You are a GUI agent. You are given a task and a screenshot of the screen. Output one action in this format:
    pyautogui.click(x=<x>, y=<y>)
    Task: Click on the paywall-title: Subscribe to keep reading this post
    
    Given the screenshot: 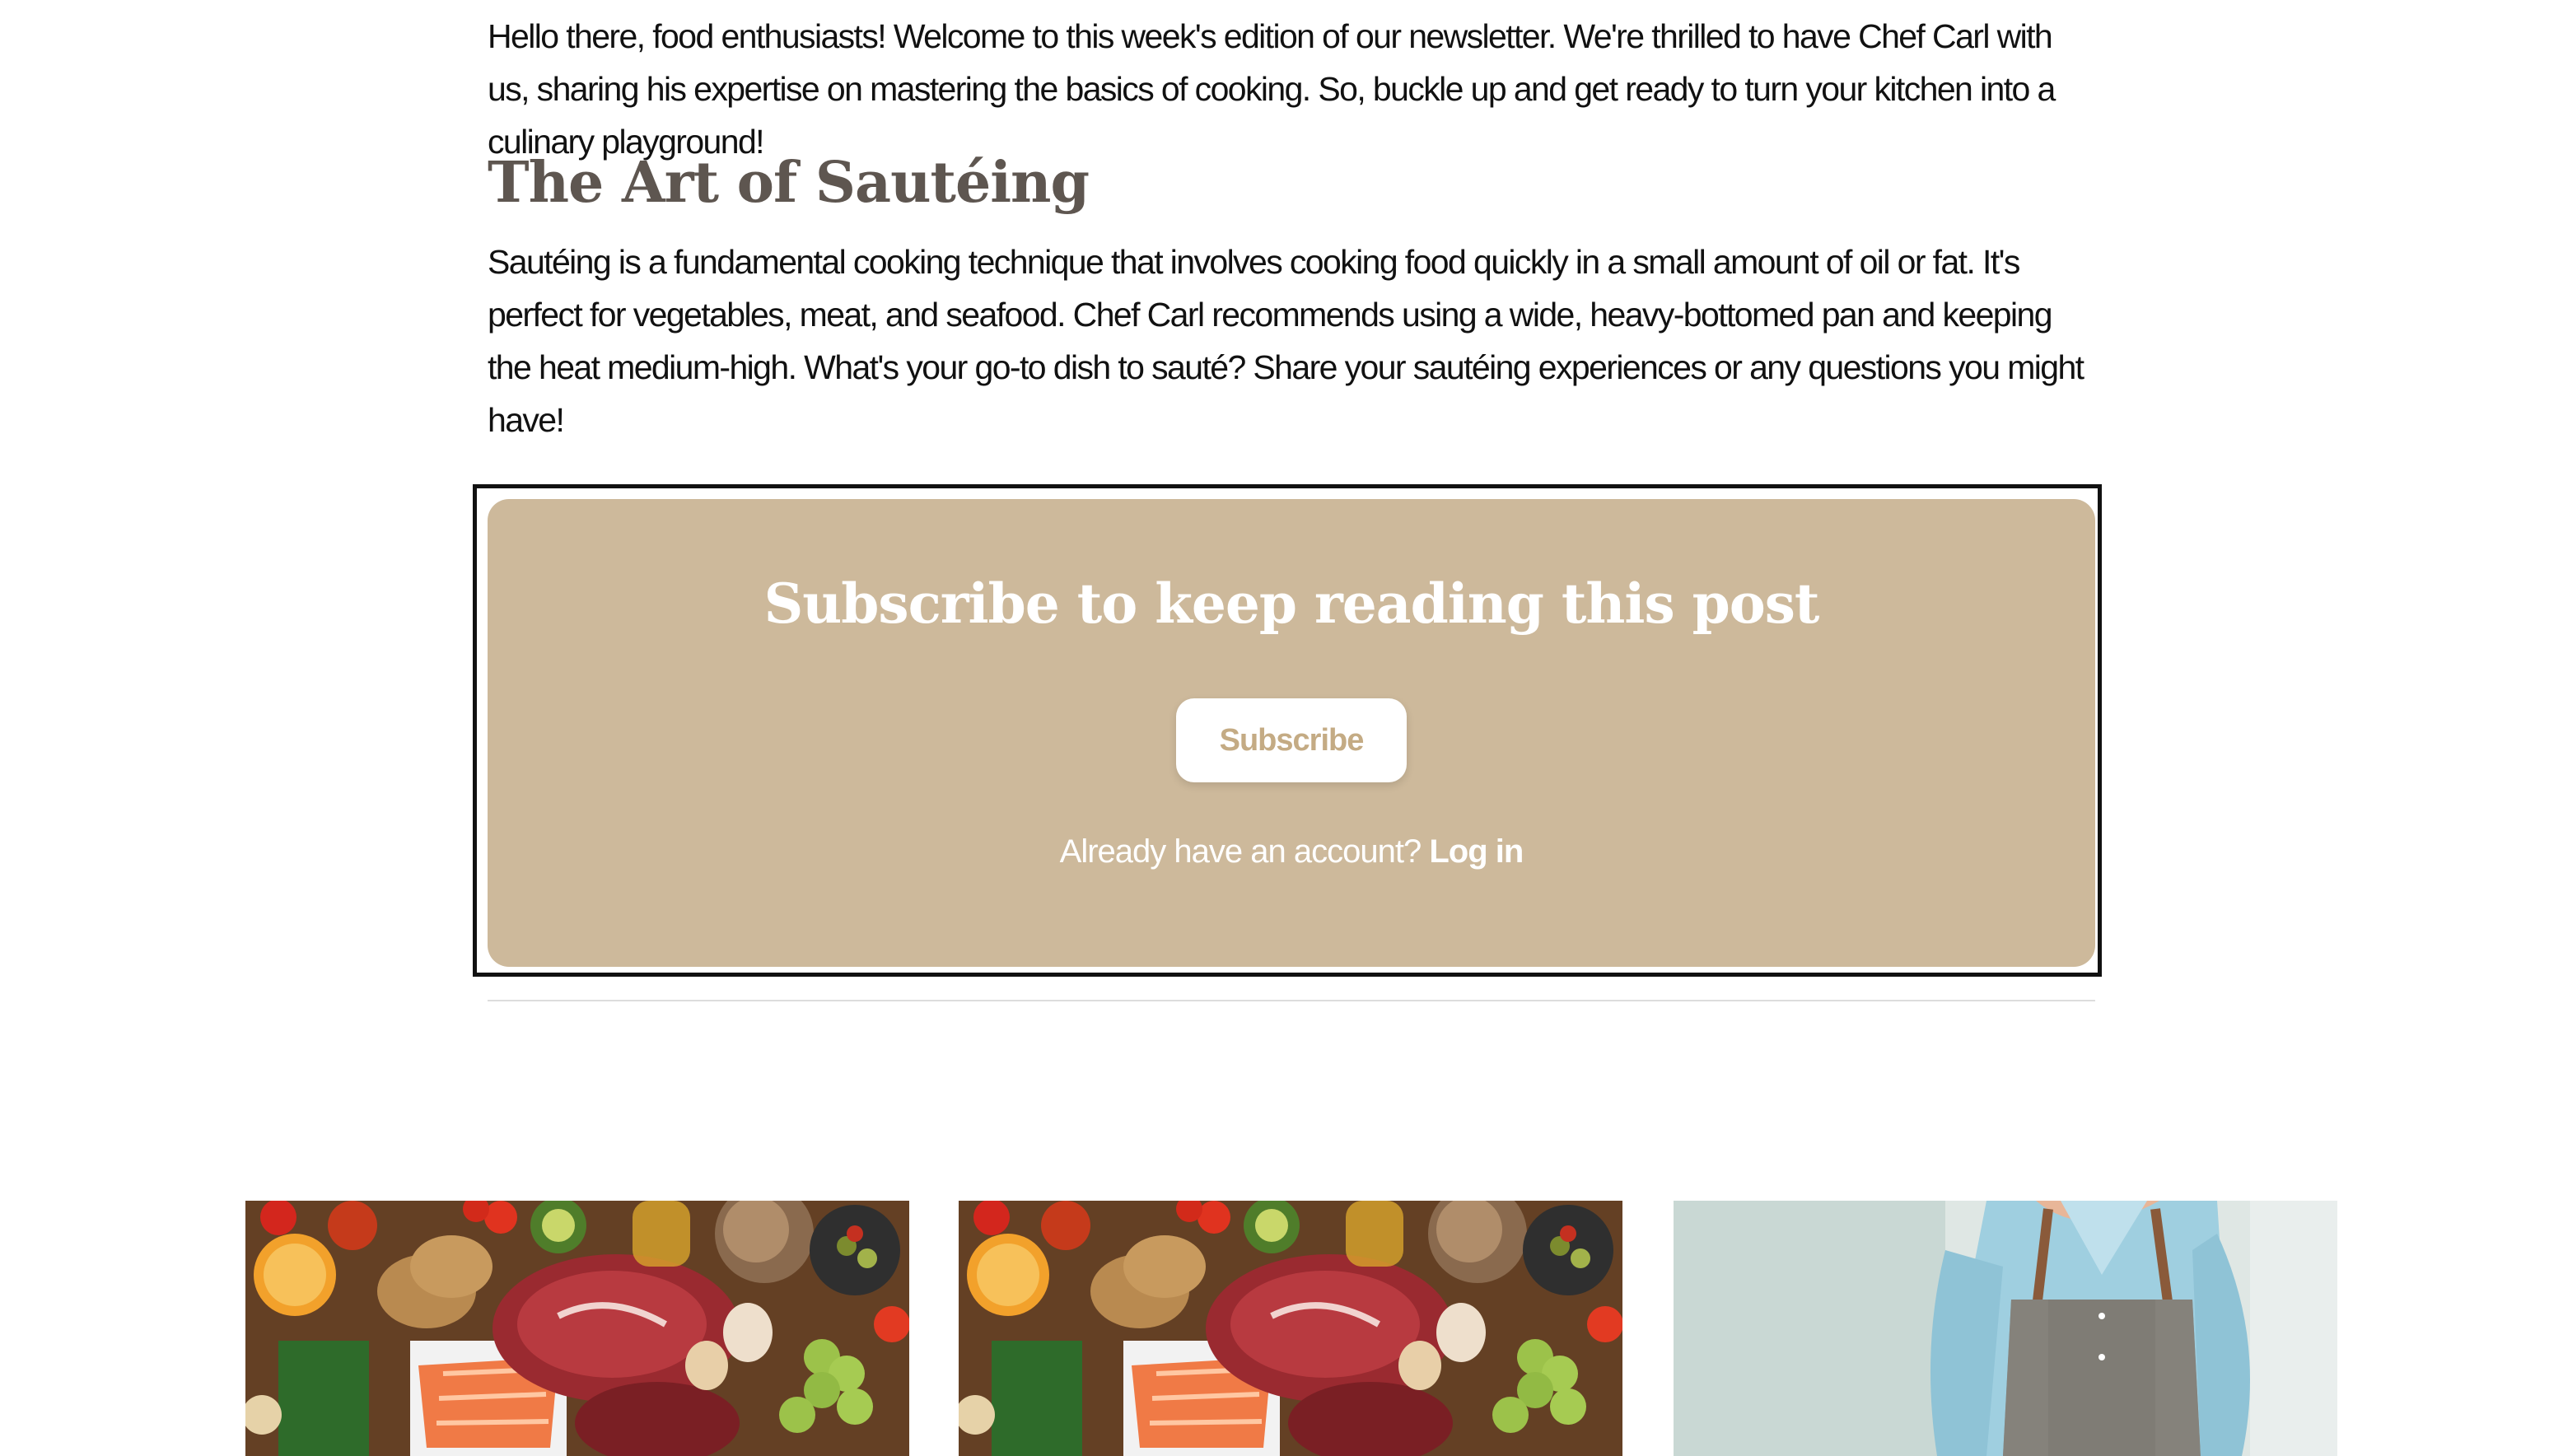 What is the action you would take?
    pyautogui.click(x=1292, y=604)
    